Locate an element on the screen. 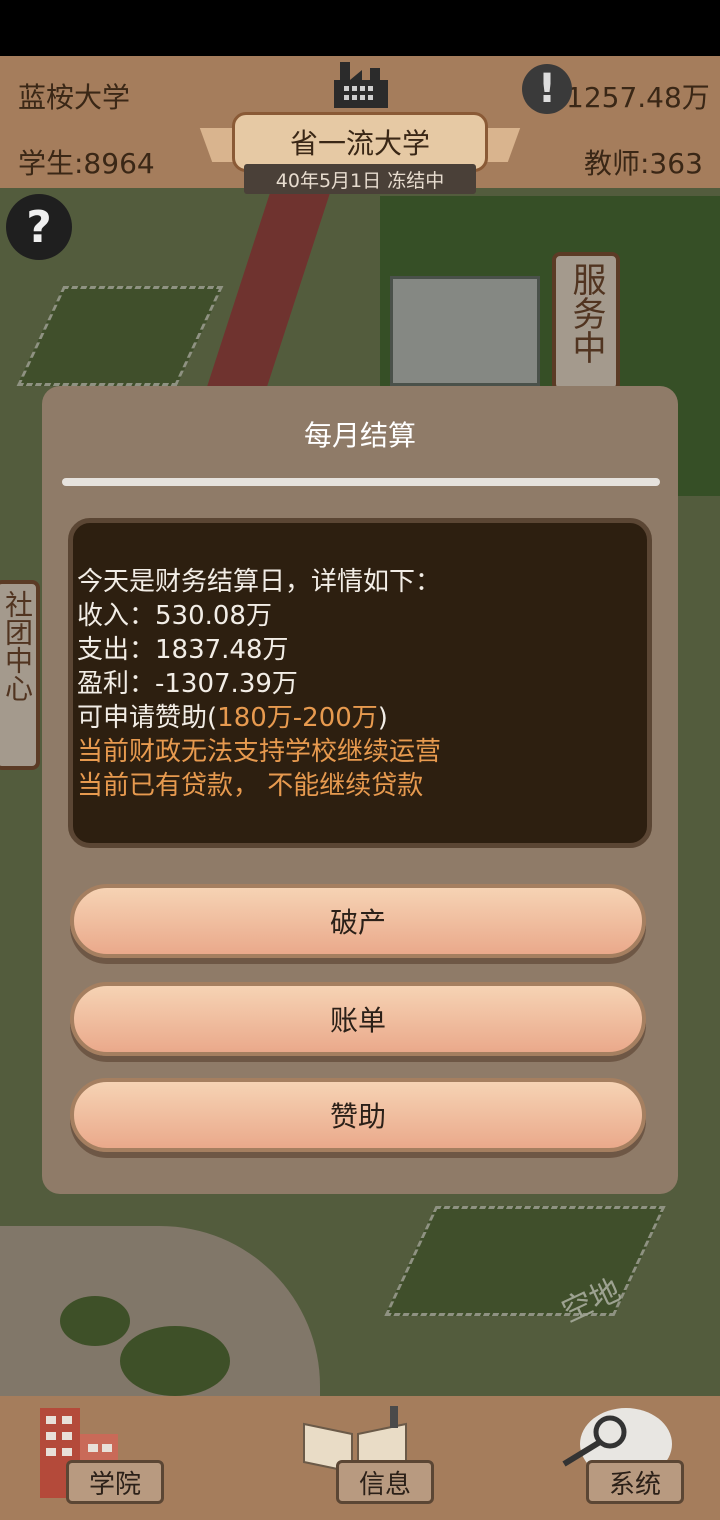 The image size is (720, 1520). tab-system: 系统 is located at coordinates (635, 1482).